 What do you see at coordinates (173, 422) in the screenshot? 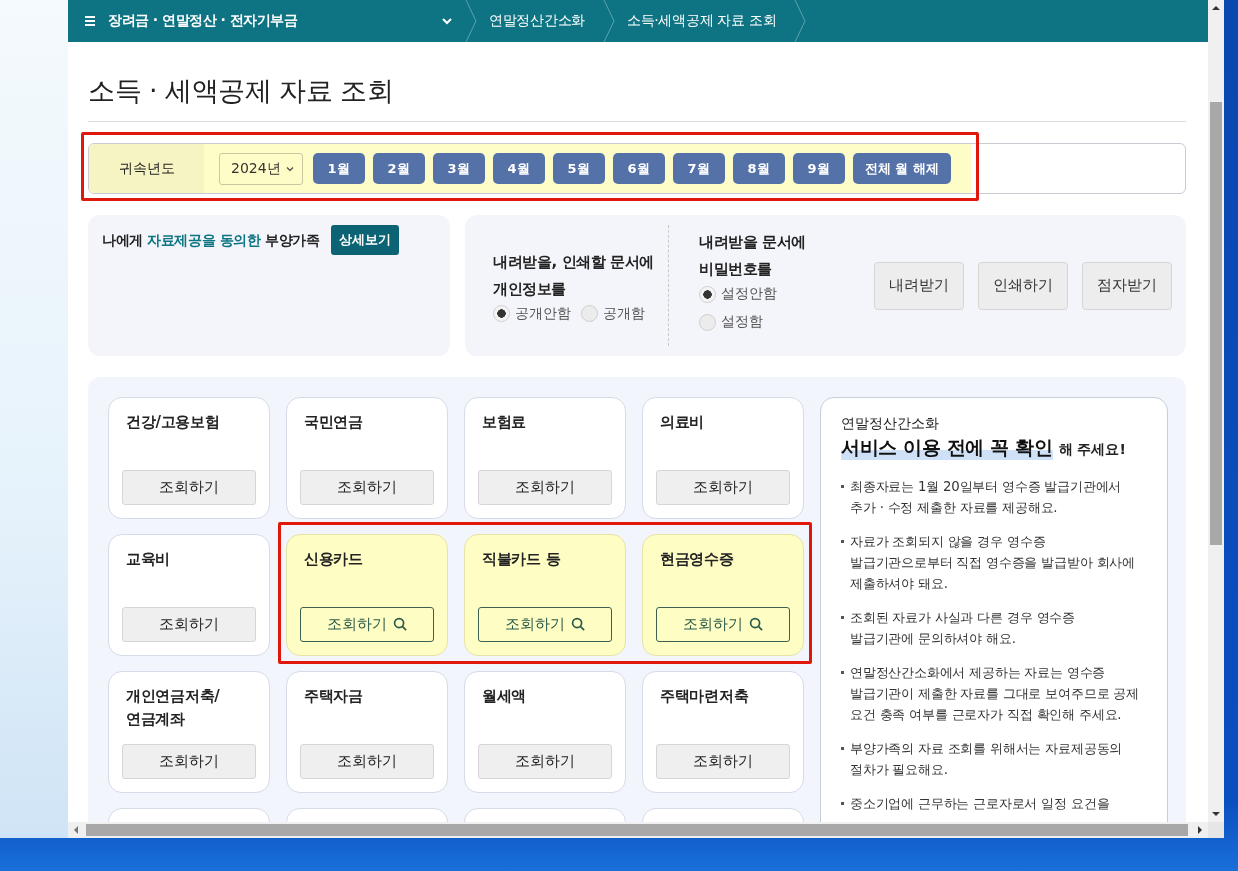
I see `category-name: 건강/고용보험` at bounding box center [173, 422].